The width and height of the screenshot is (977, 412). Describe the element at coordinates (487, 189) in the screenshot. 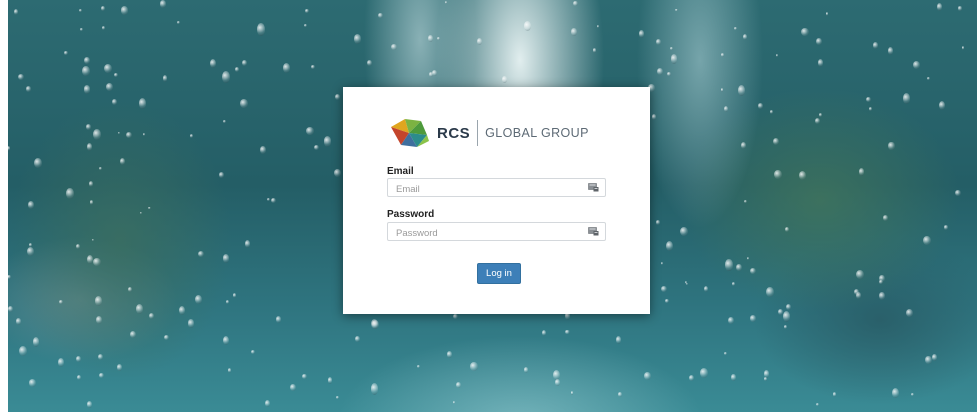

I see `email-input` at that location.